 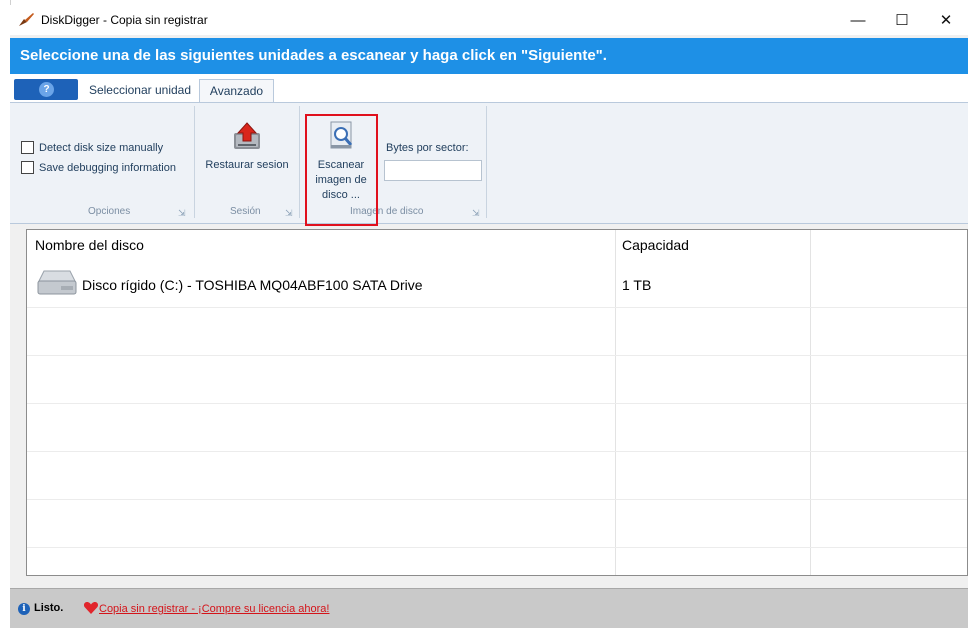 What do you see at coordinates (27, 167) in the screenshot?
I see `save-debugging-checkbox` at bounding box center [27, 167].